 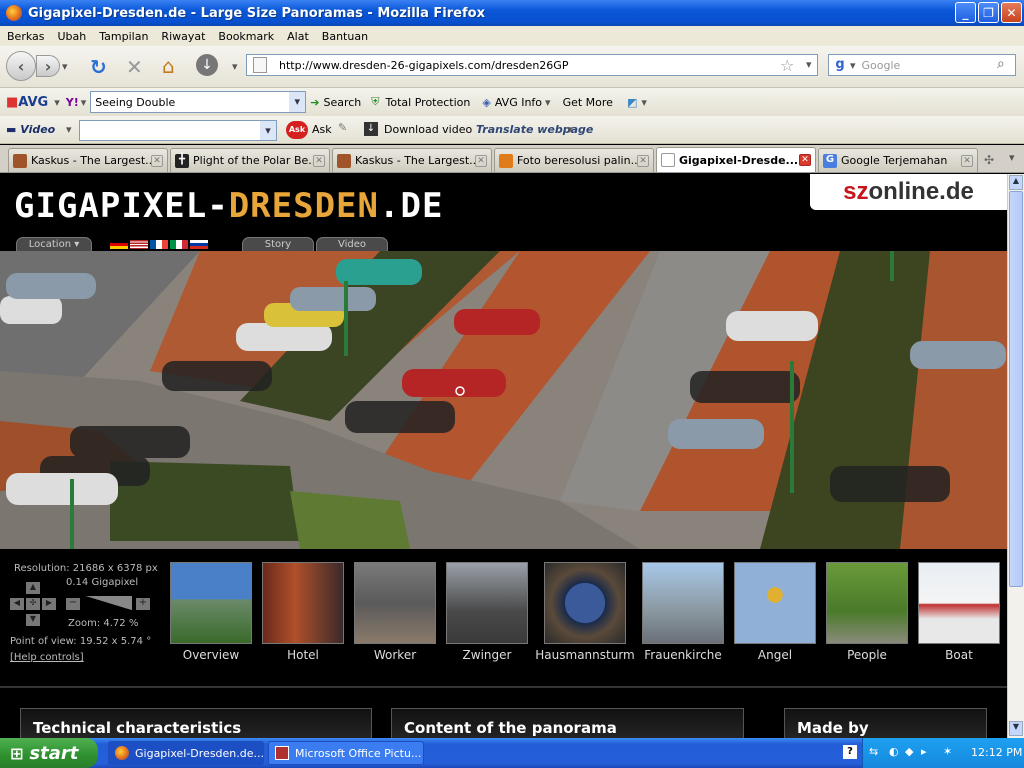 I want to click on back-button: ‹, so click(x=21, y=66).